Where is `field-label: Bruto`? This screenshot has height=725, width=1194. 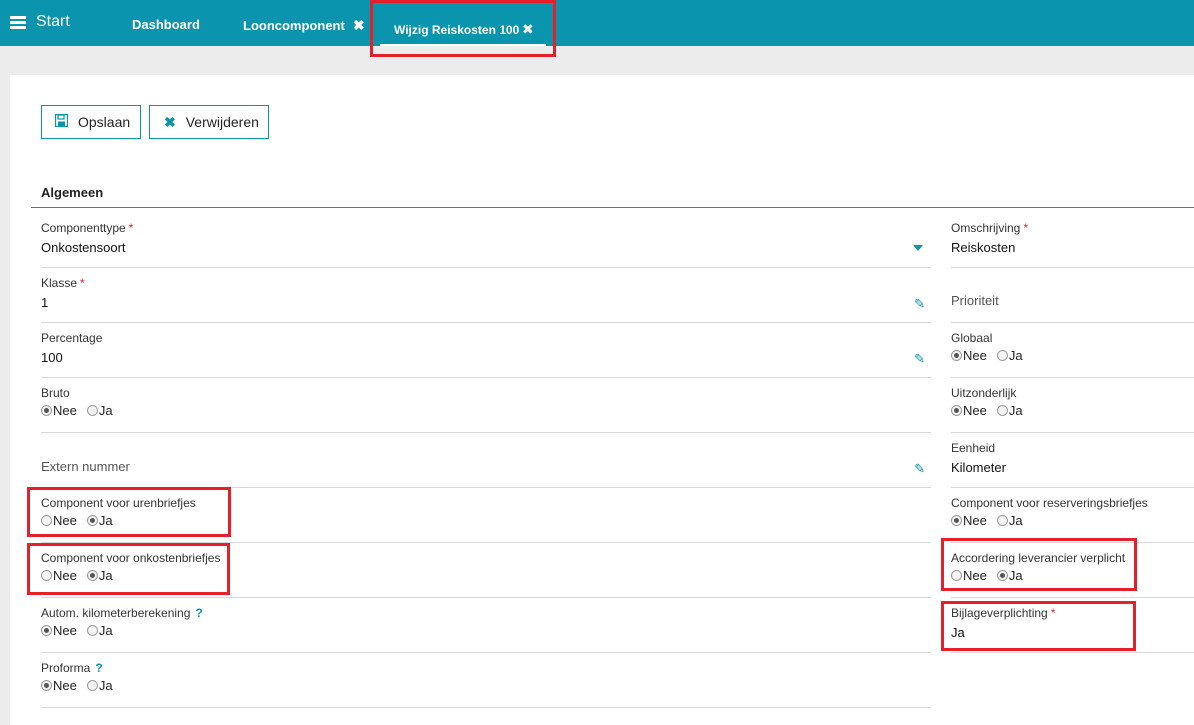 field-label: Bruto is located at coordinates (55, 393).